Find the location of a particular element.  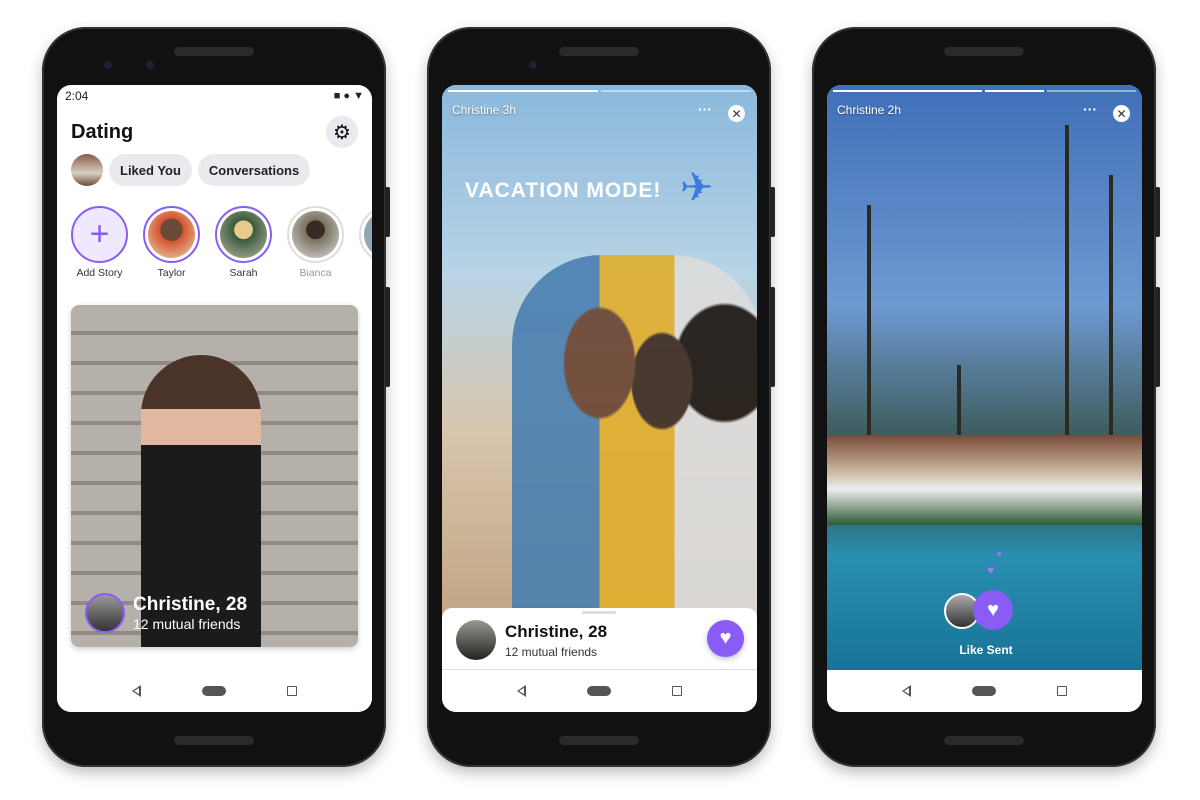

story-header: Christine 3h is located at coordinates (484, 110).